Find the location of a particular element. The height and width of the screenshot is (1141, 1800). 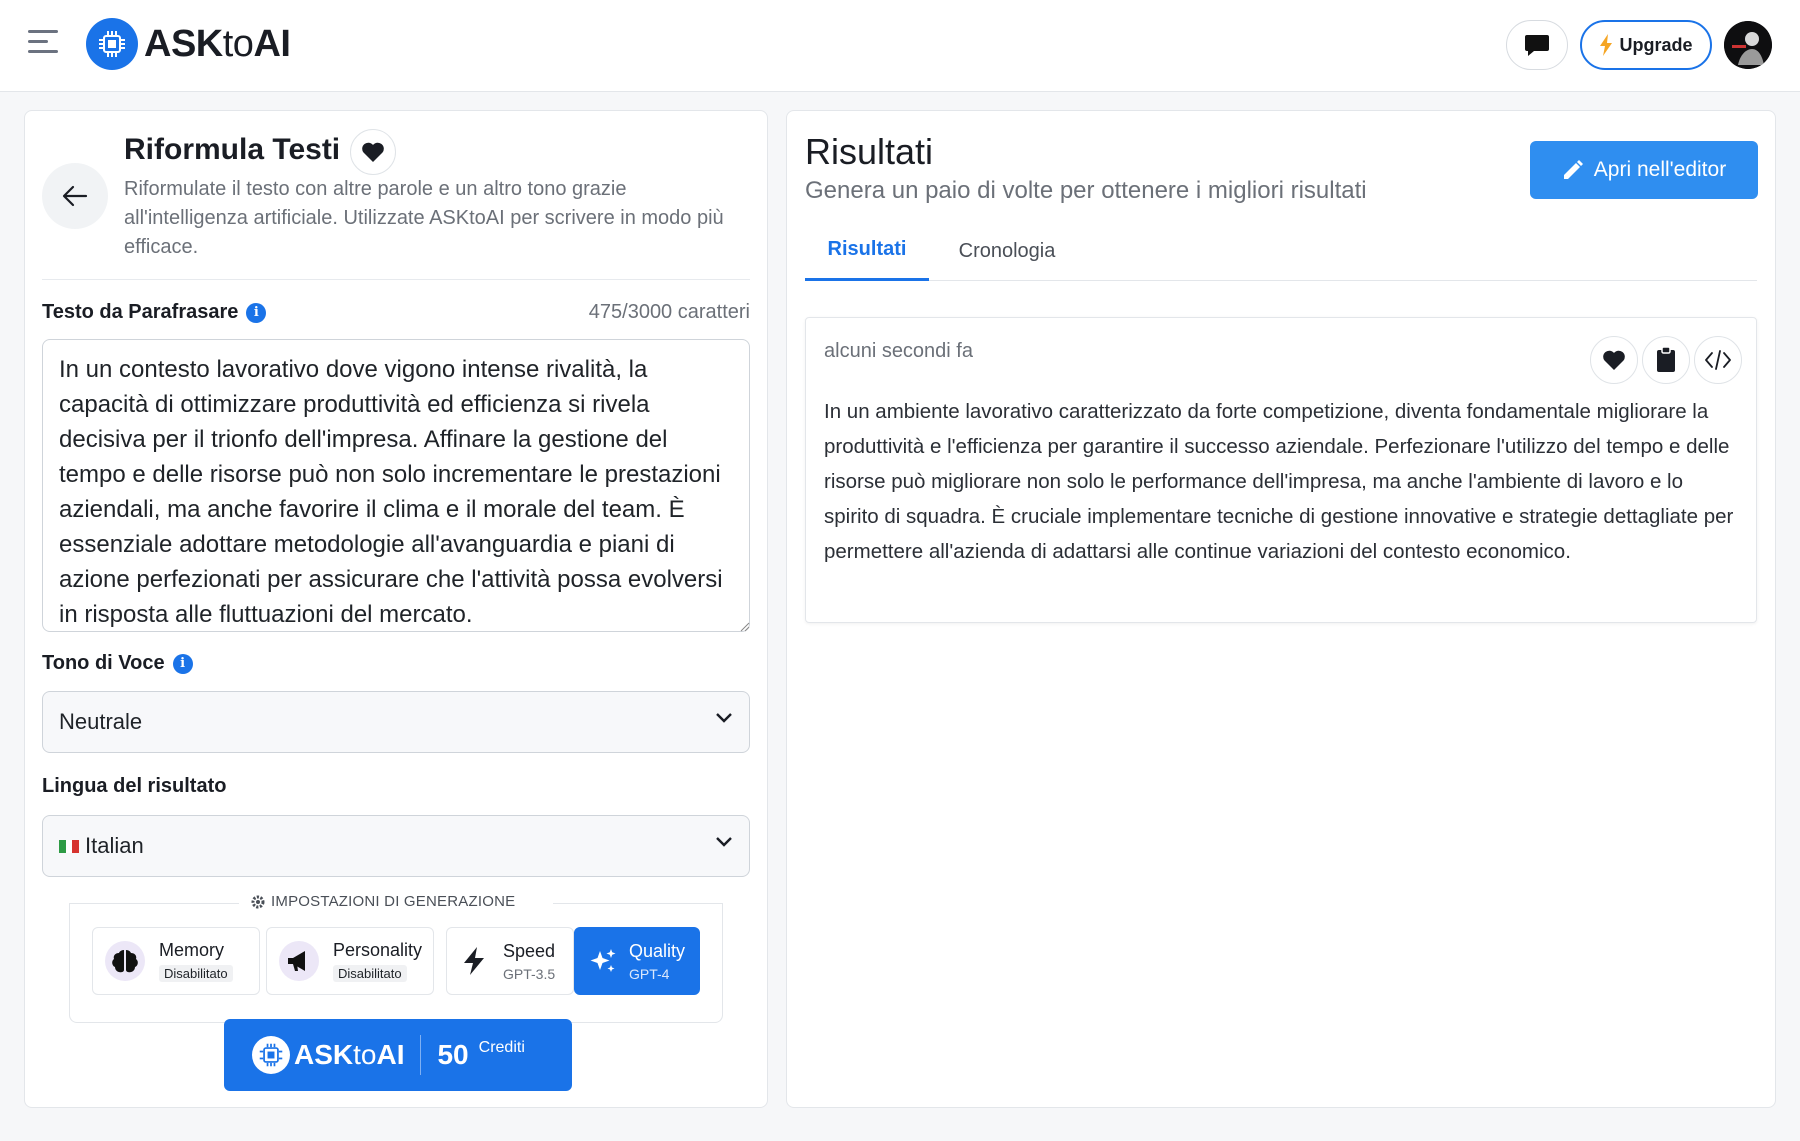

quality-label: Quality is located at coordinates (657, 950).